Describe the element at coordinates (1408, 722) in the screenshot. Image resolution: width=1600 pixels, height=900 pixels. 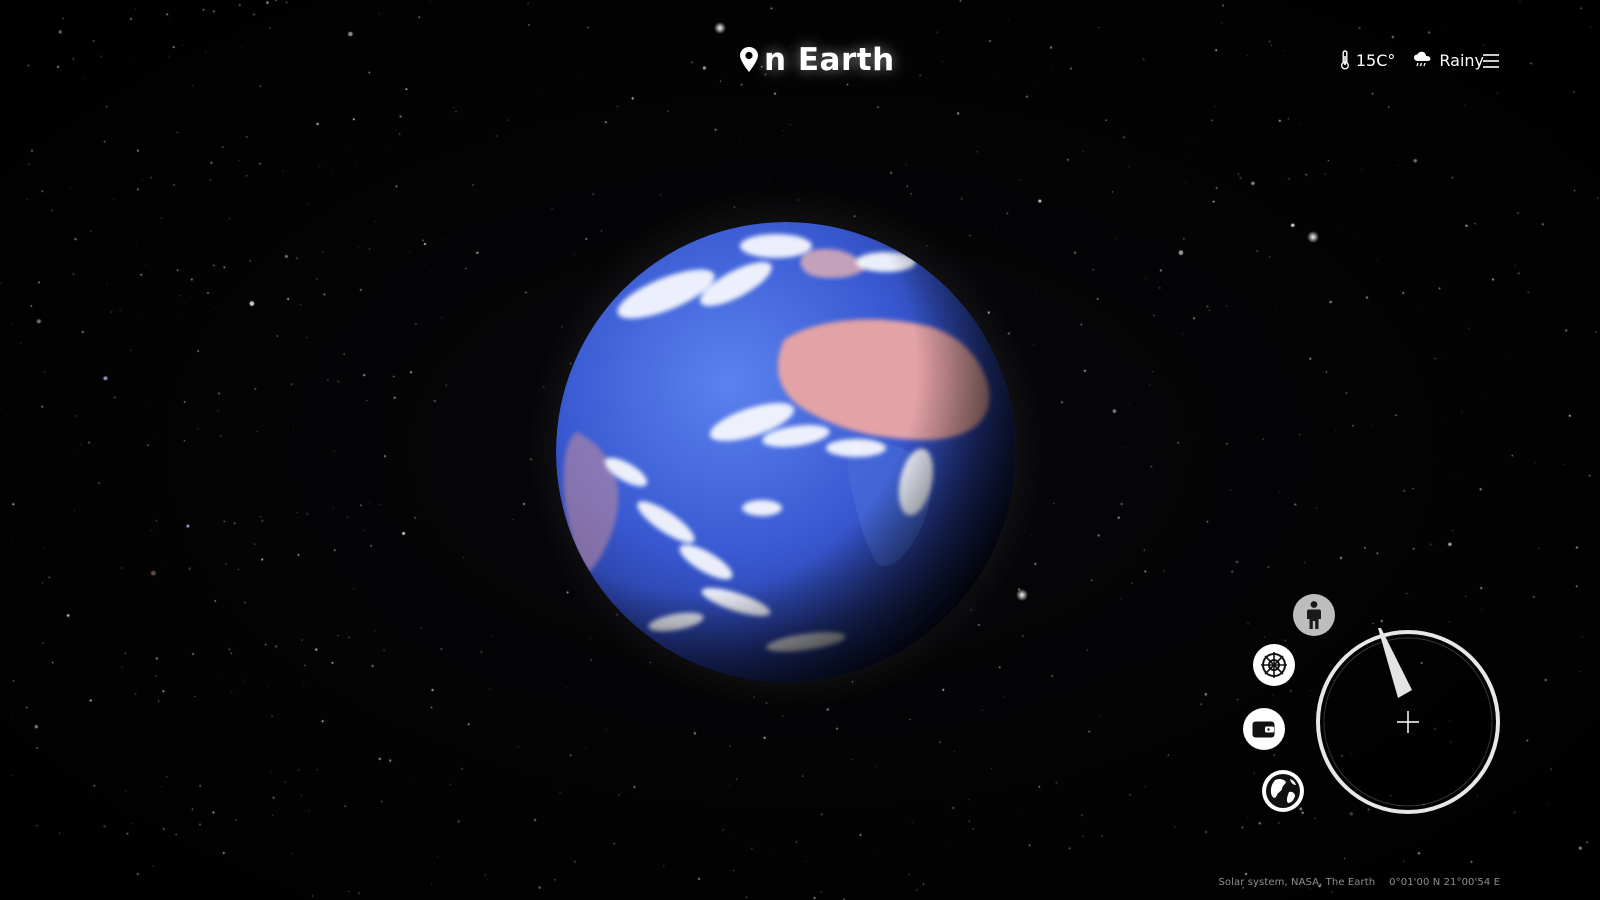
I see `compass-control` at that location.